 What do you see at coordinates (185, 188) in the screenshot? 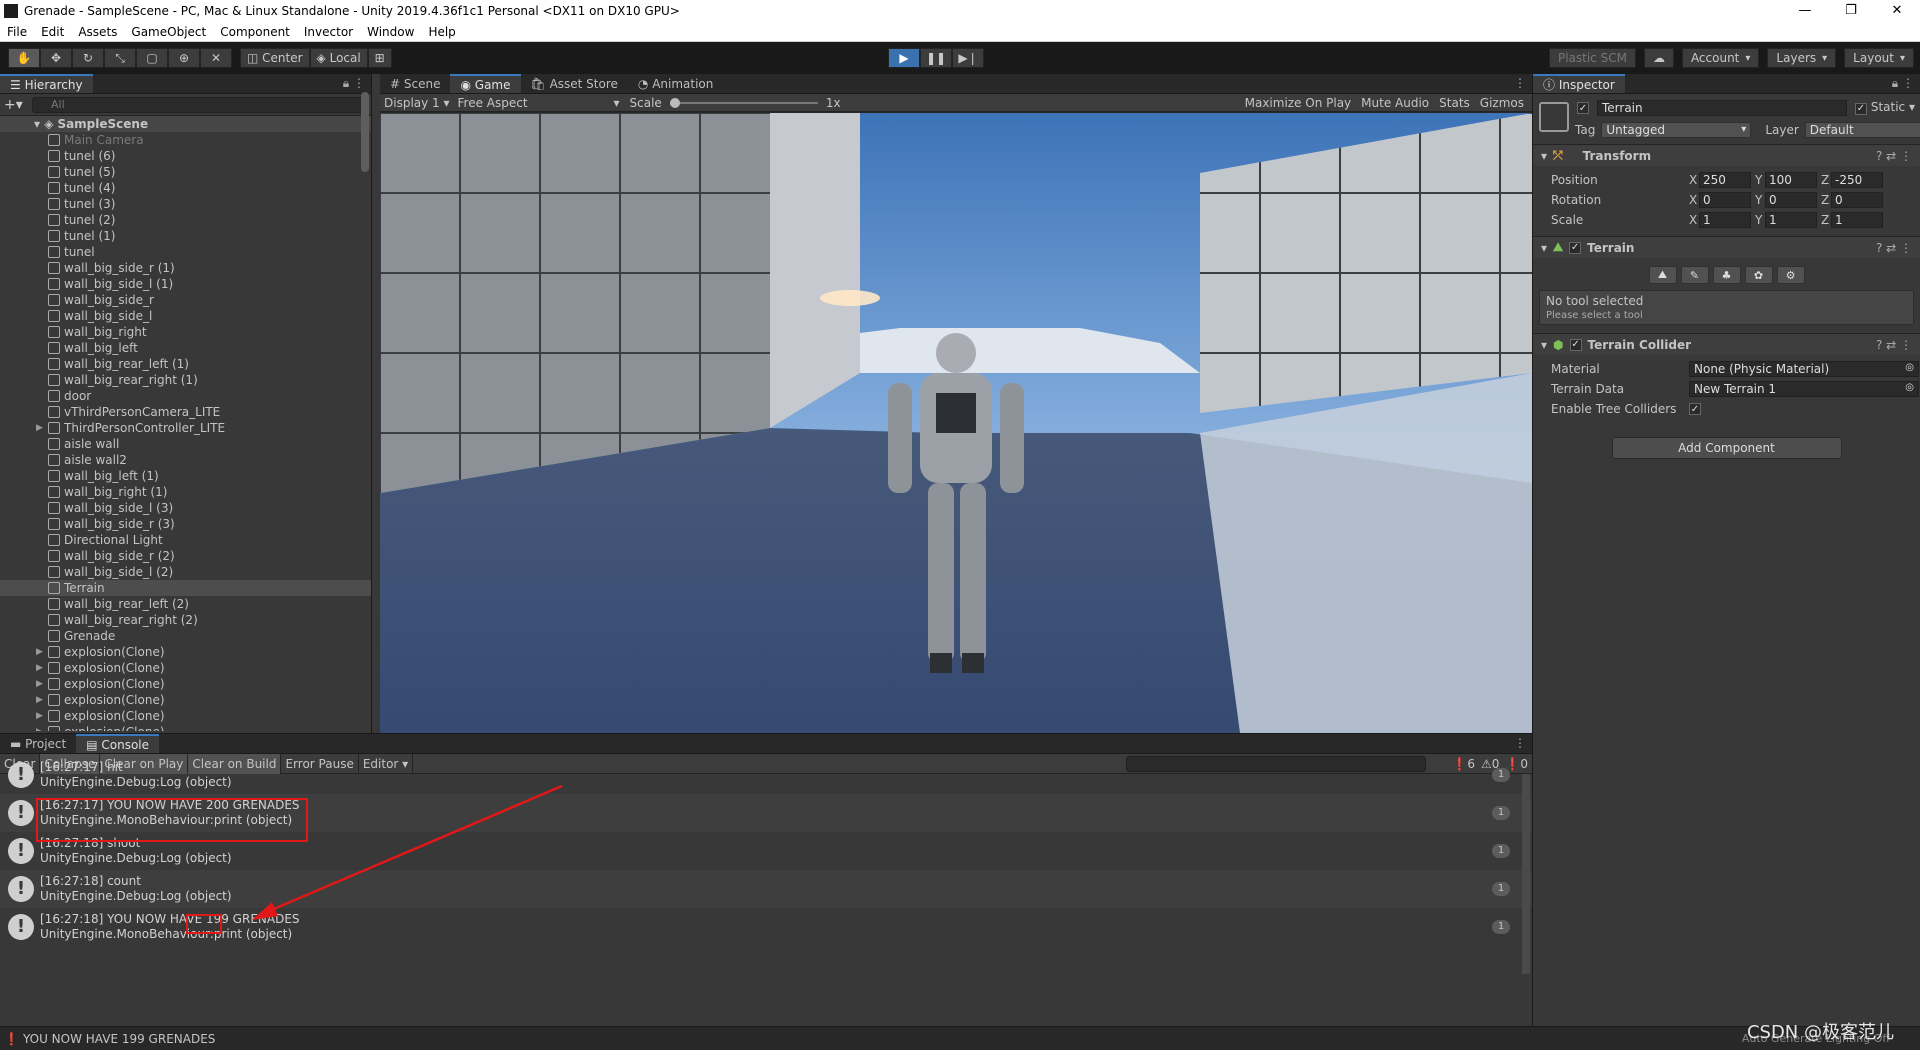
I see `hierarchy-item: tunel (4)` at bounding box center [185, 188].